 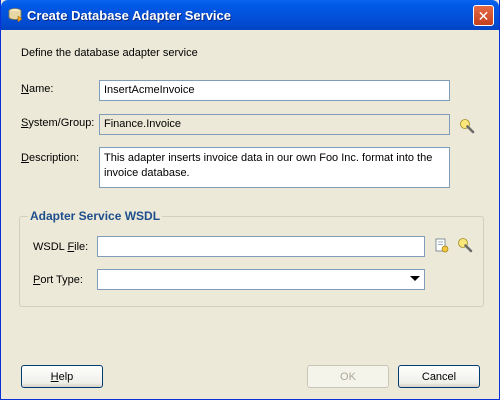 I want to click on system-group-label-rest: ystem/Group:, so click(x=61, y=123).